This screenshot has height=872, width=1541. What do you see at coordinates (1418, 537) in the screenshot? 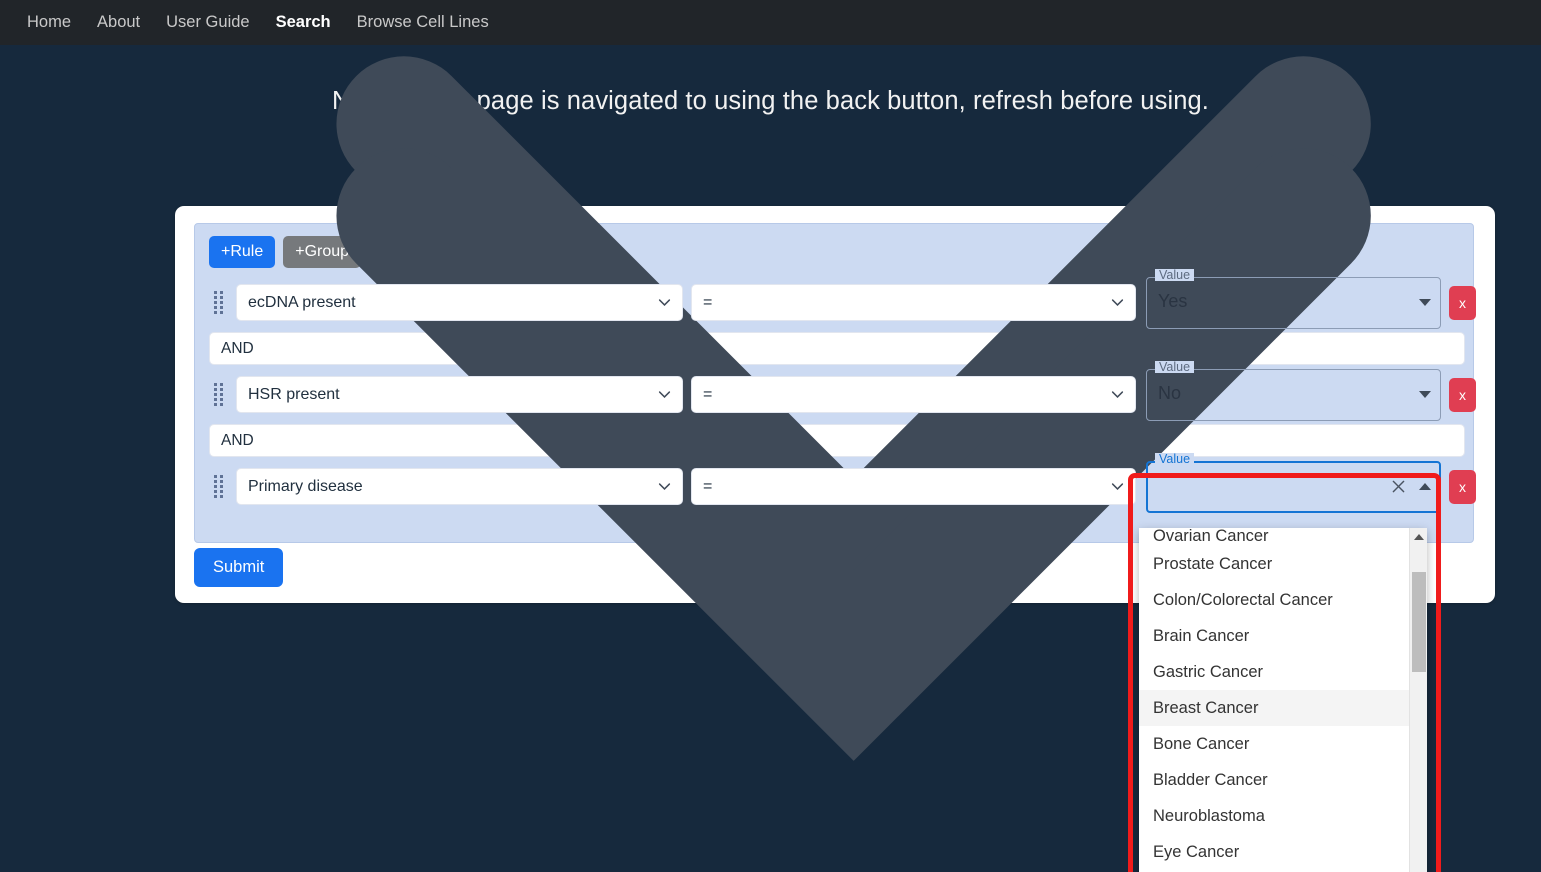
I see `scroll-up-icon` at bounding box center [1418, 537].